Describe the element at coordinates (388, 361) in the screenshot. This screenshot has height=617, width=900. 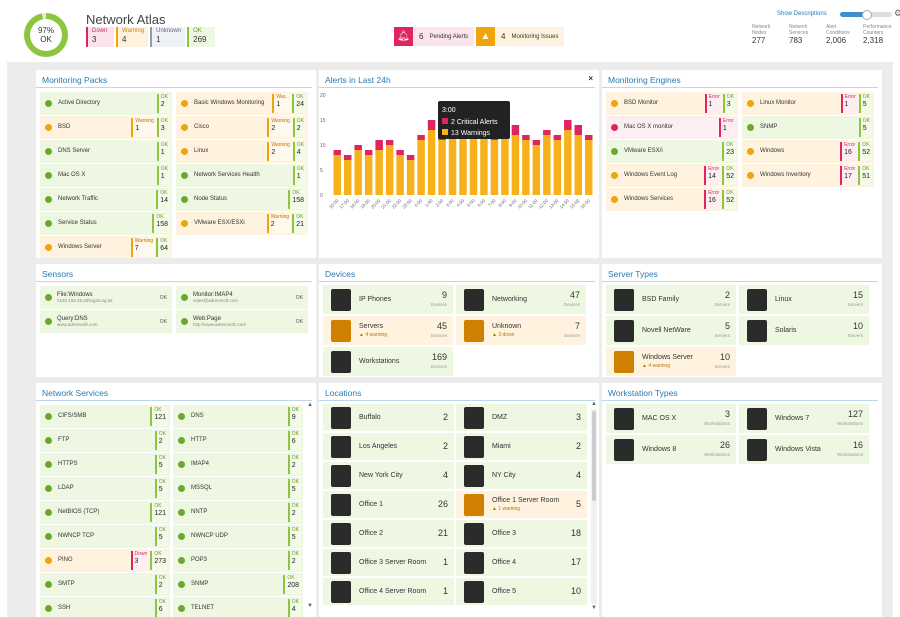
I see `devices-tile-workstations: Workstations 169 Devices` at that location.